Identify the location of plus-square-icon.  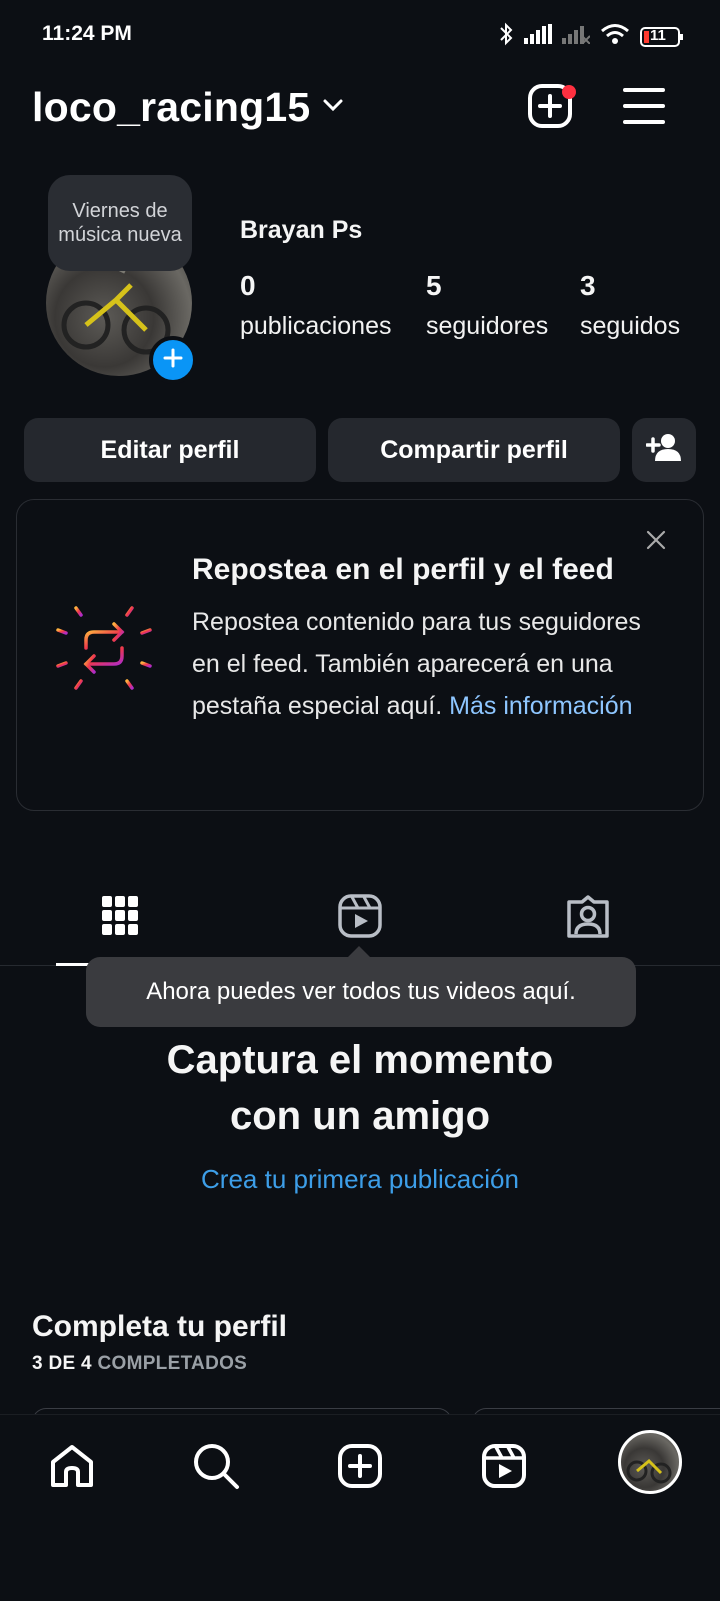
(360, 1468).